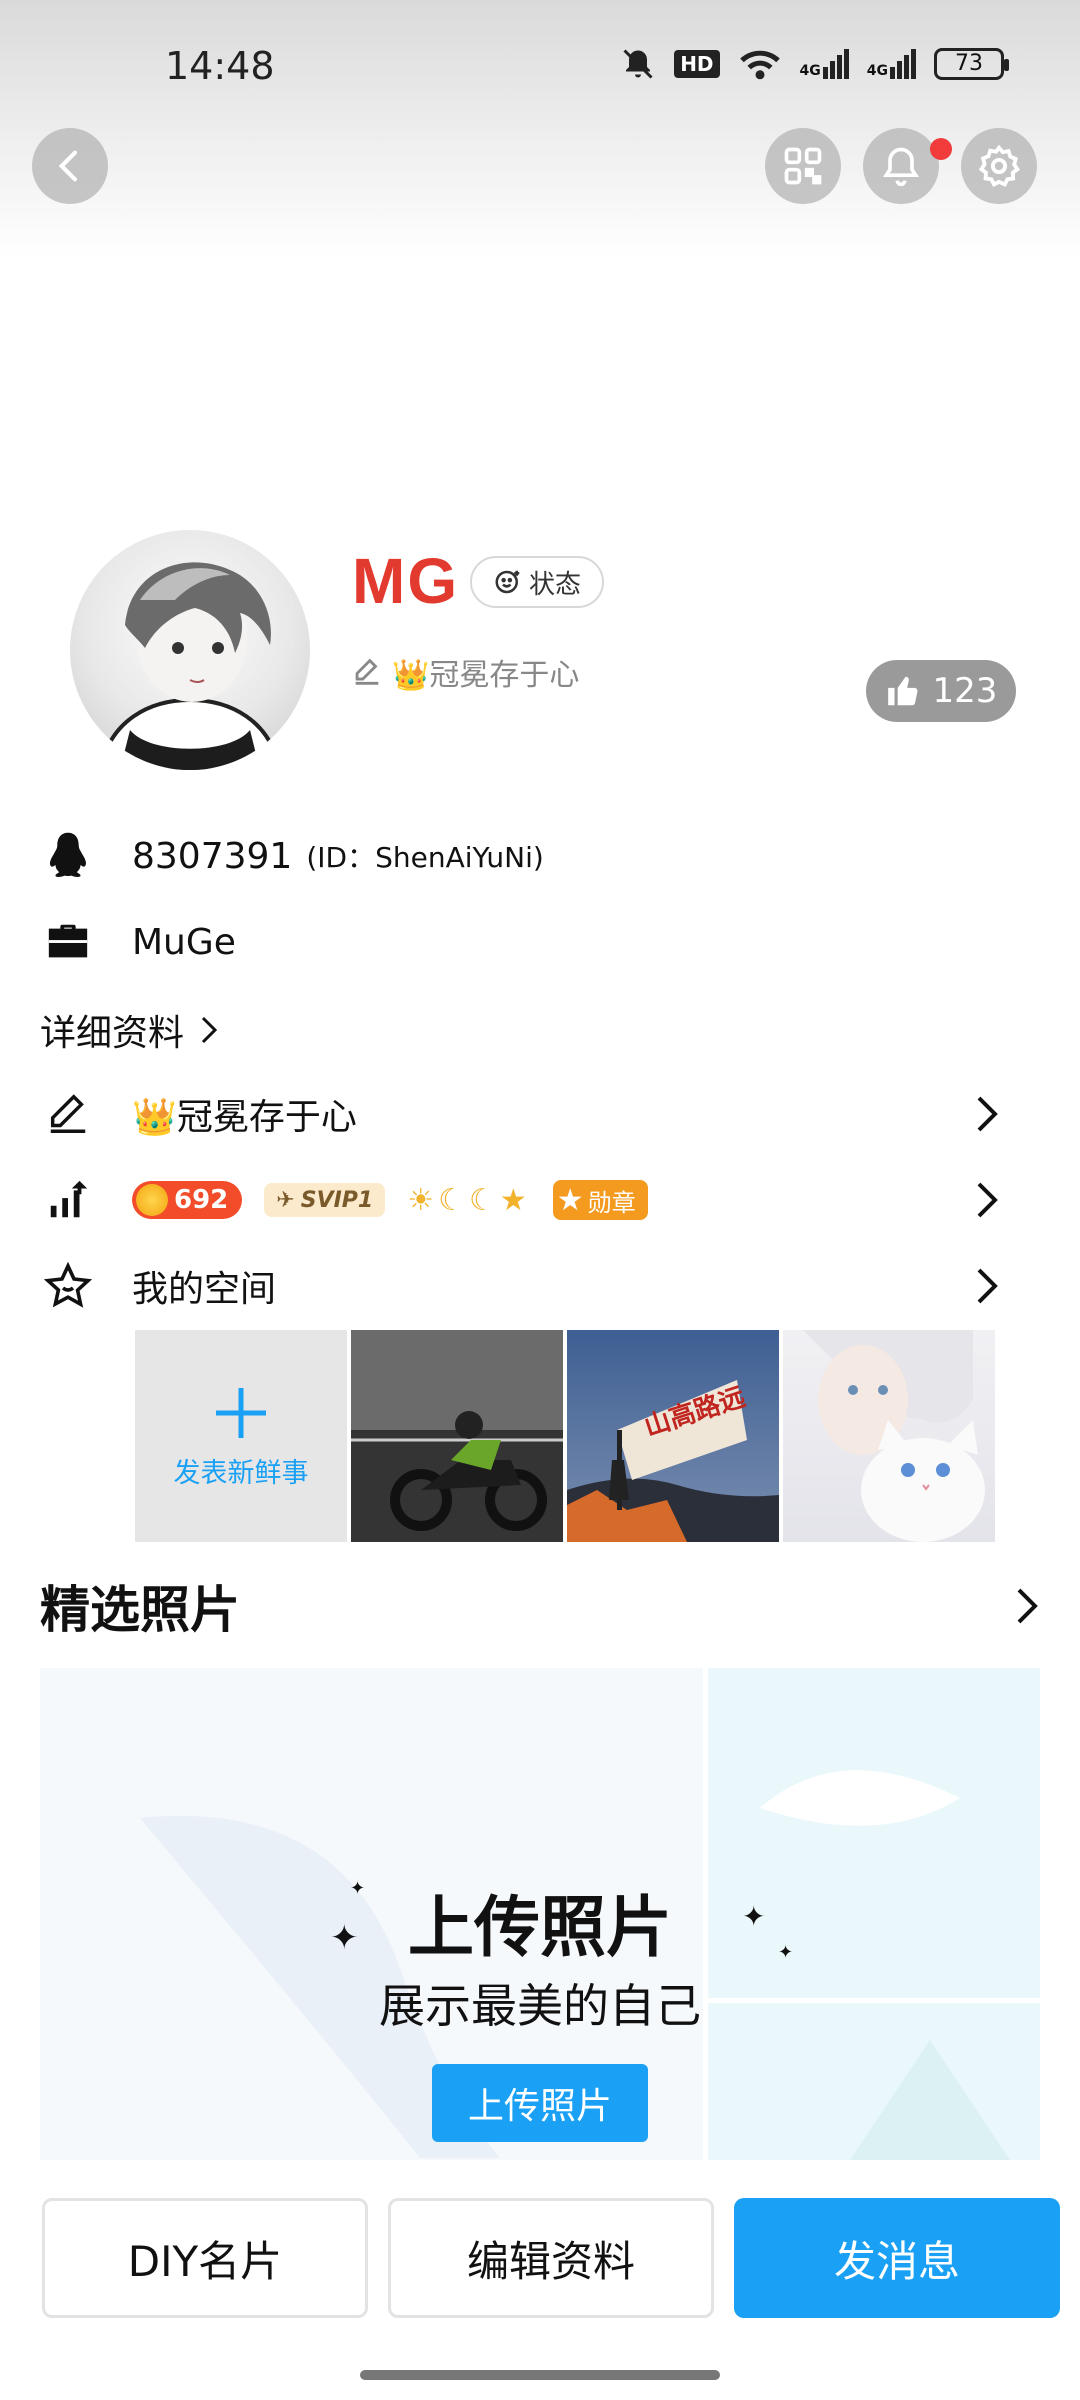  Describe the element at coordinates (611, 1202) in the screenshot. I see `medal-label: 勋章` at that location.